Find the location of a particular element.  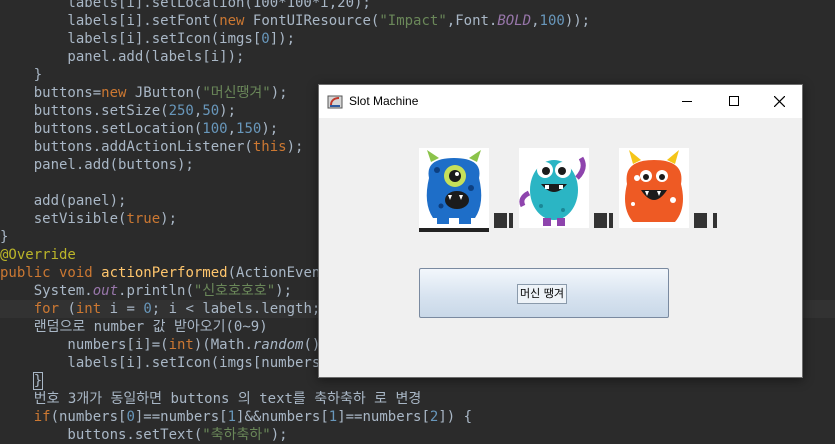

code-token: , is located at coordinates (232, 129).